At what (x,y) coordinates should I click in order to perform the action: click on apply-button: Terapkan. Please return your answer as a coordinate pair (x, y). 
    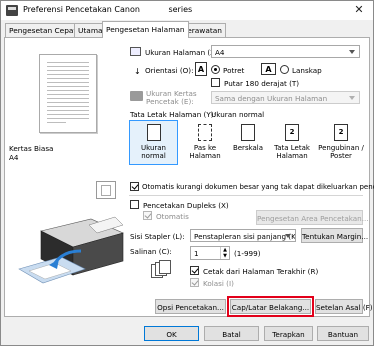
    Looking at the image, I should click on (288, 333).